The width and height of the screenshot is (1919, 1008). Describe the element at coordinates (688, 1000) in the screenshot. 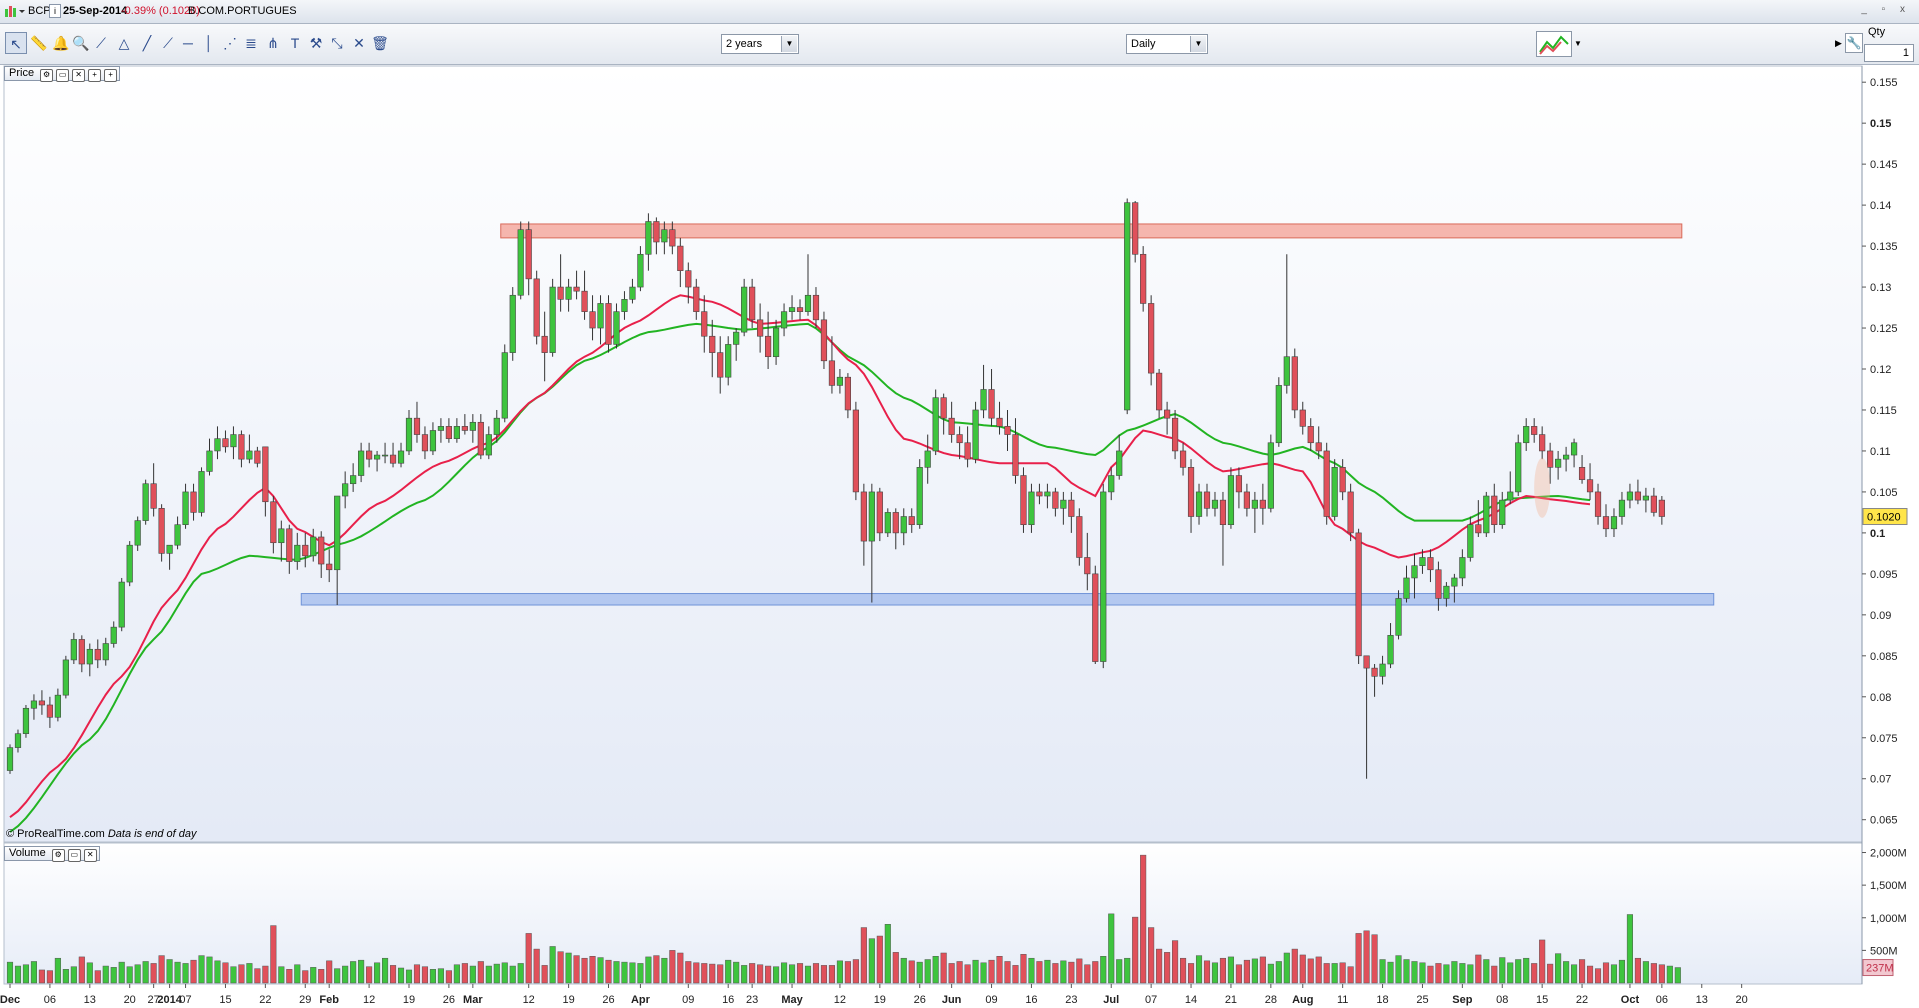

I see `date-tick-label: 09` at that location.